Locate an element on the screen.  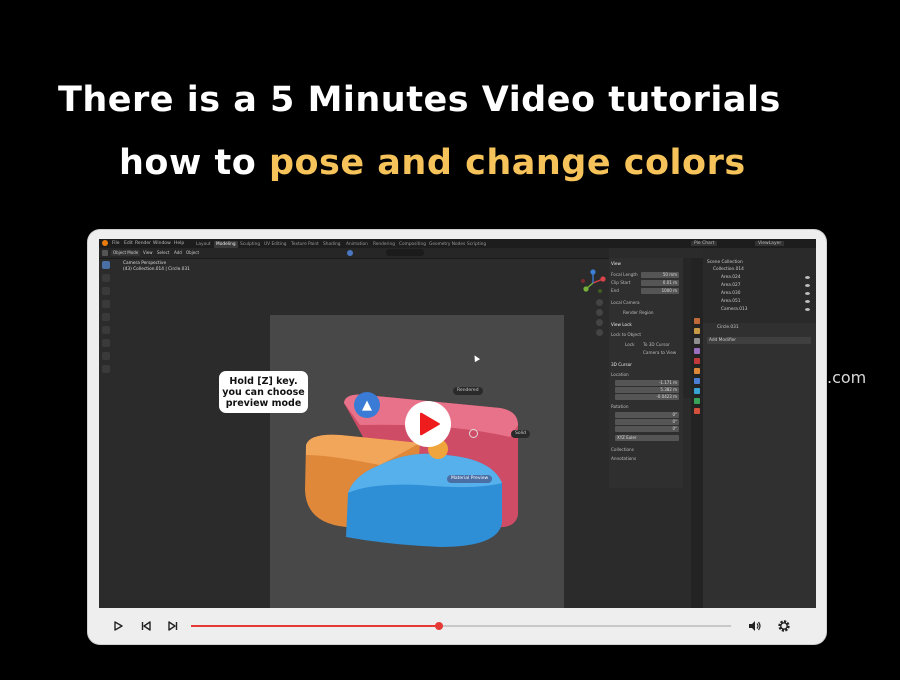
focal-length-field: 50 mm is located at coordinates (660, 275).